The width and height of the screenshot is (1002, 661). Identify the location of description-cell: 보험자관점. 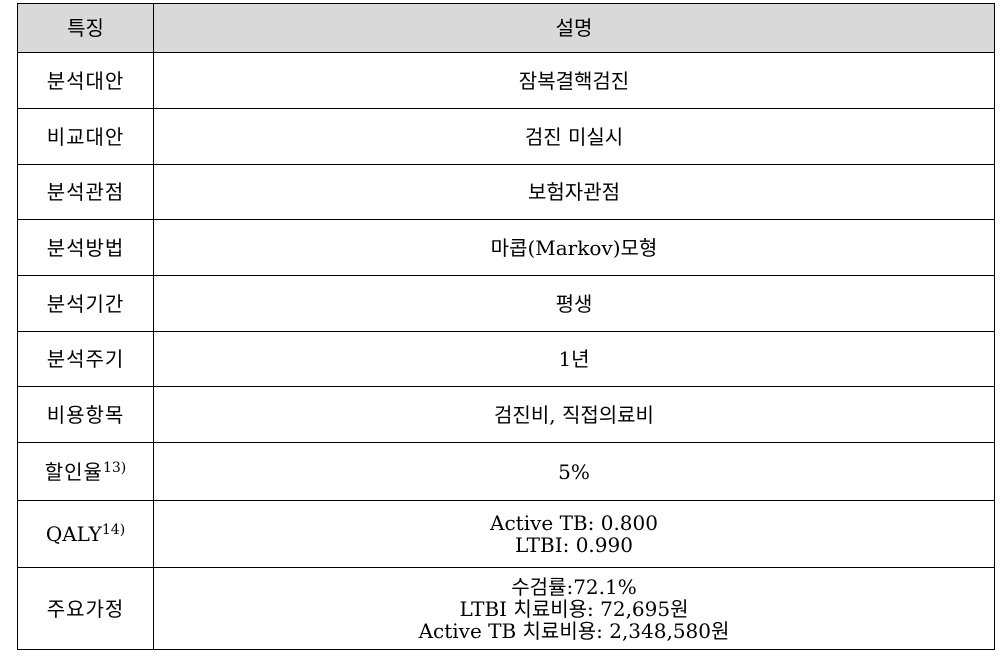
(574, 192).